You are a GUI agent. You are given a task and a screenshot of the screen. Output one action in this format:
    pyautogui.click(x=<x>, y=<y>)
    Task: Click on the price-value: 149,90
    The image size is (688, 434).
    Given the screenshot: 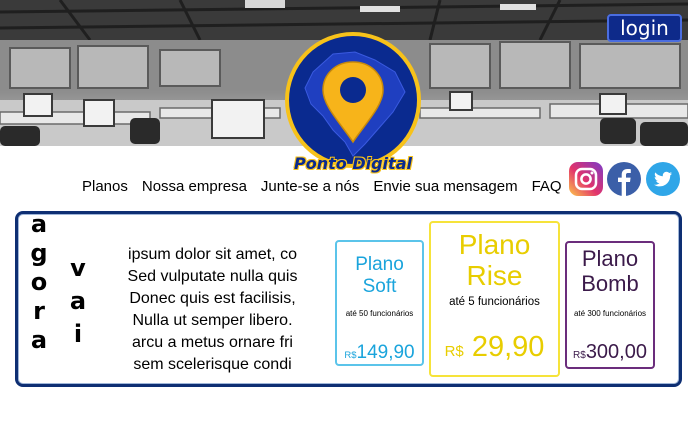 What is the action you would take?
    pyautogui.click(x=385, y=352)
    